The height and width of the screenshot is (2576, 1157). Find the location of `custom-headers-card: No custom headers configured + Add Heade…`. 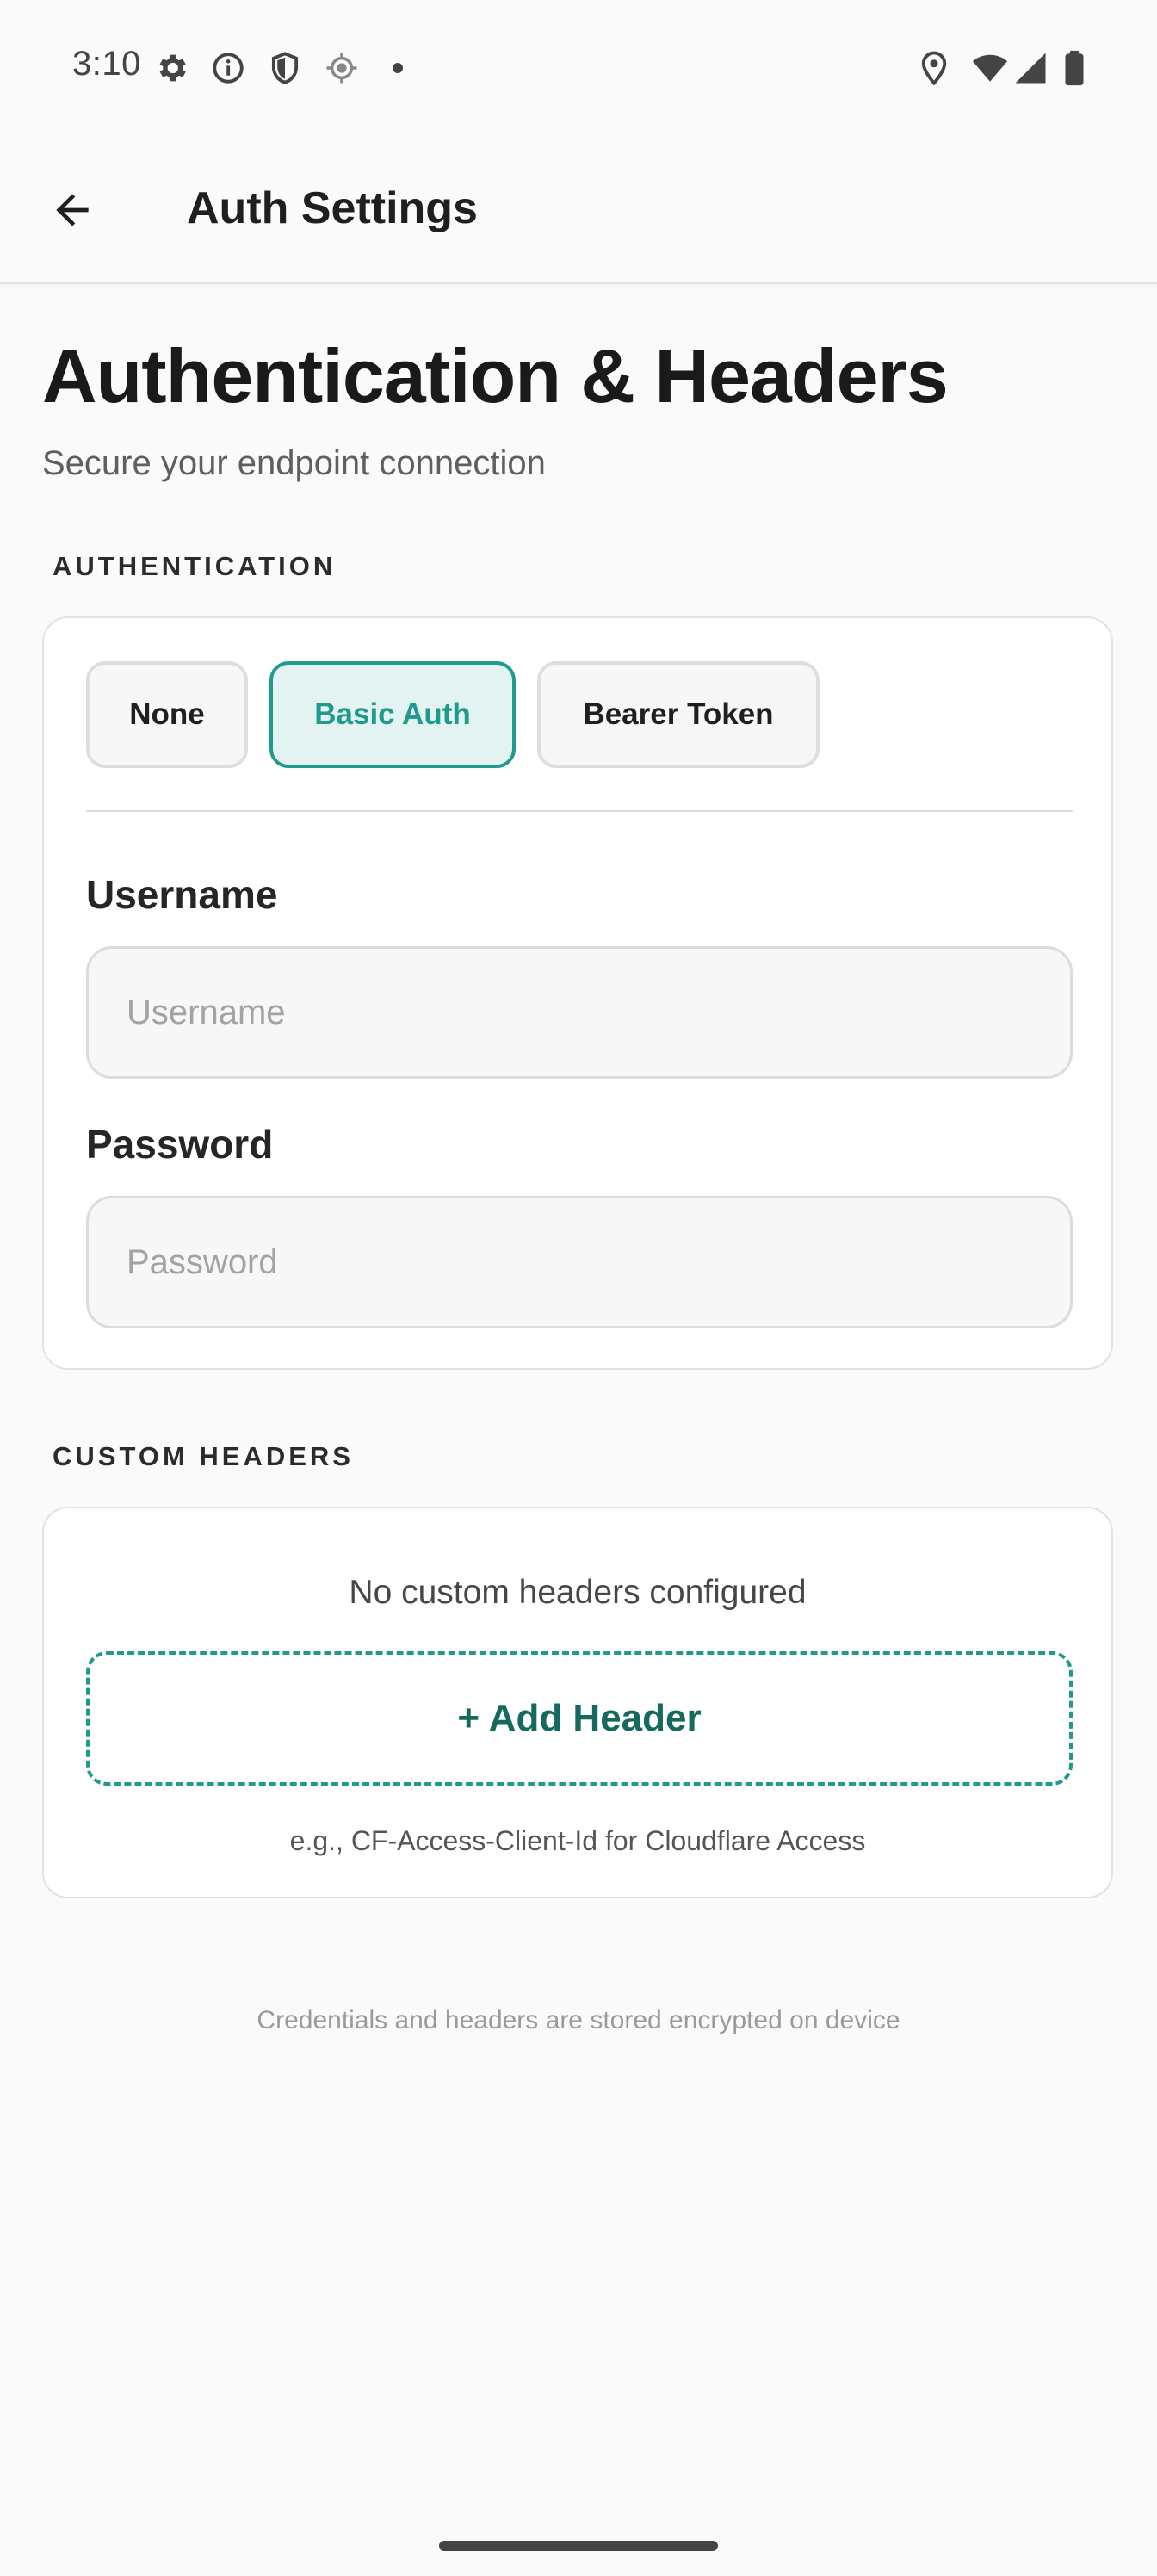

custom-headers-card: No custom headers configured + Add Heade… is located at coordinates (578, 1703).